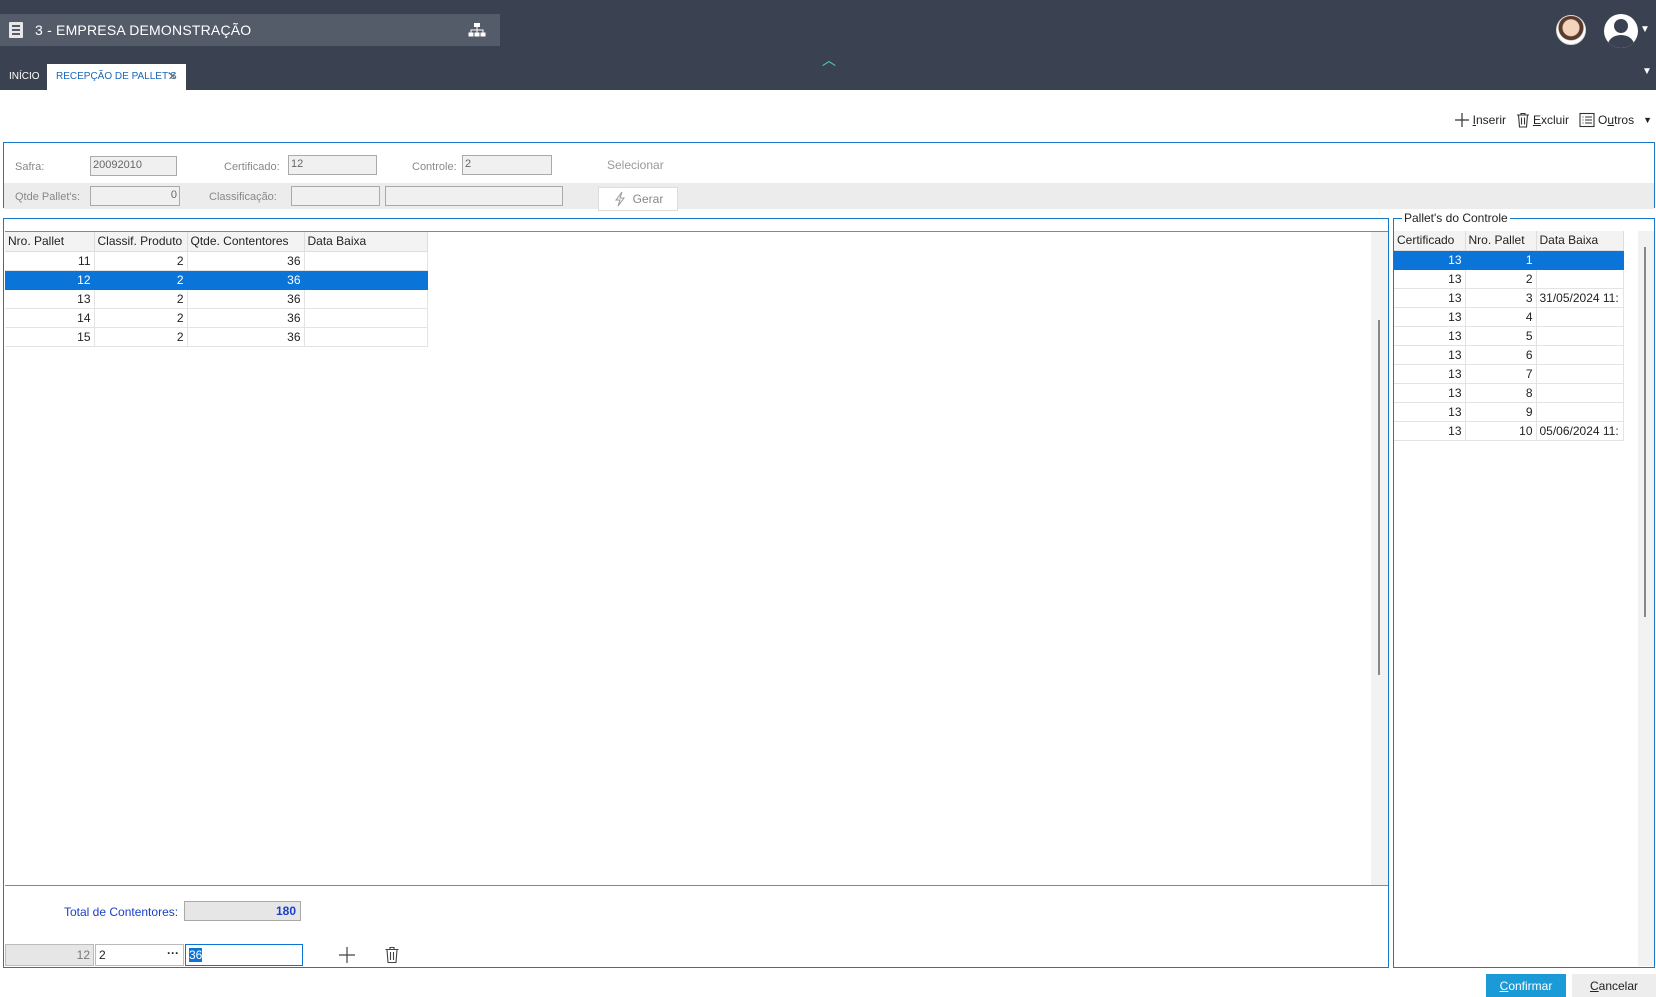  What do you see at coordinates (1509, 317) in the screenshot?
I see `table-row: 13 4` at bounding box center [1509, 317].